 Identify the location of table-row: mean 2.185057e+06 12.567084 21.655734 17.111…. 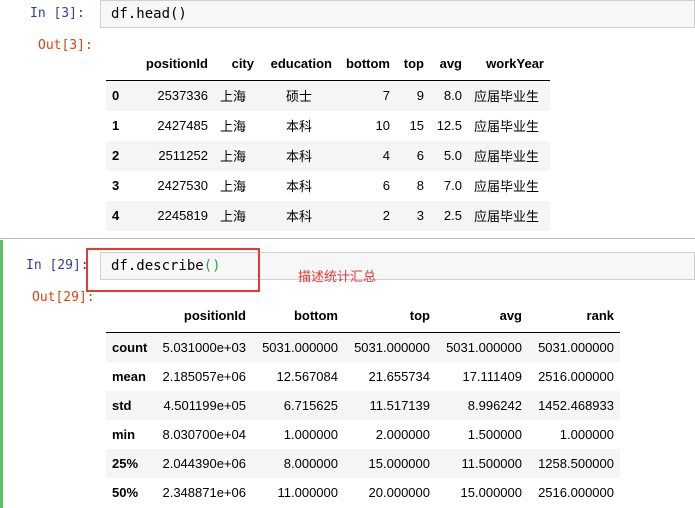
(363, 376).